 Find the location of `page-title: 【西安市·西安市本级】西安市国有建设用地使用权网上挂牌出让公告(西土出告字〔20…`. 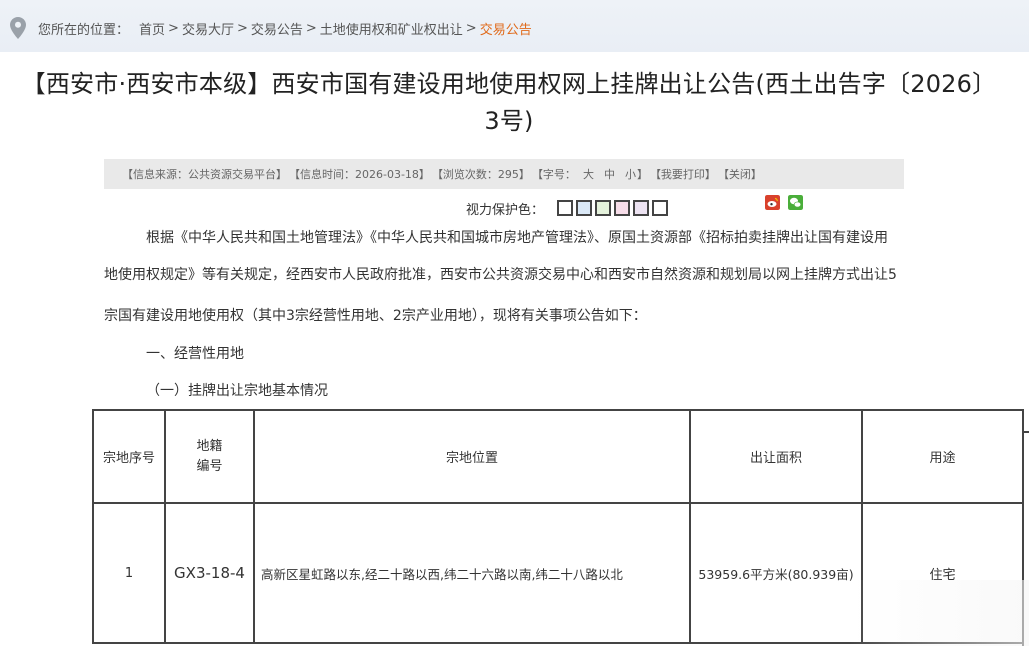

page-title: 【西安市·西安市本级】西安市国有建设用地使用权网上挂牌出让公告(西土出告字〔20… is located at coordinates (509, 102).